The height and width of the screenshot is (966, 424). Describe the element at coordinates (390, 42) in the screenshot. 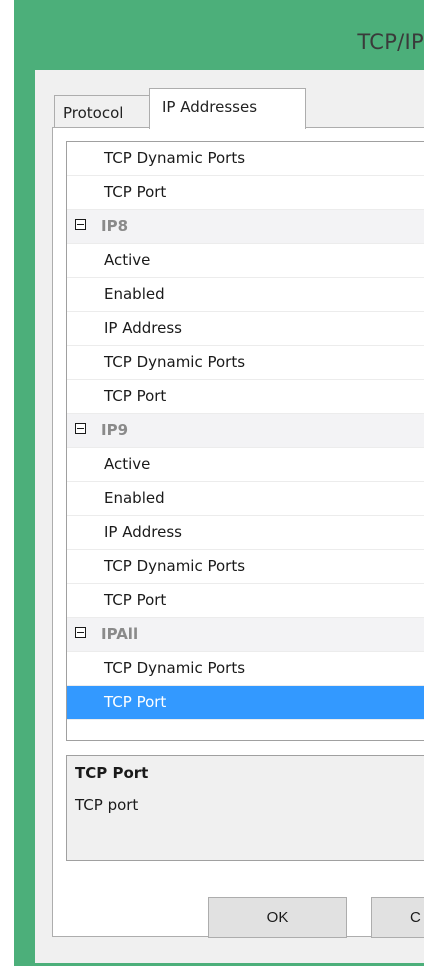

I see `window-title: TCP/IP` at that location.